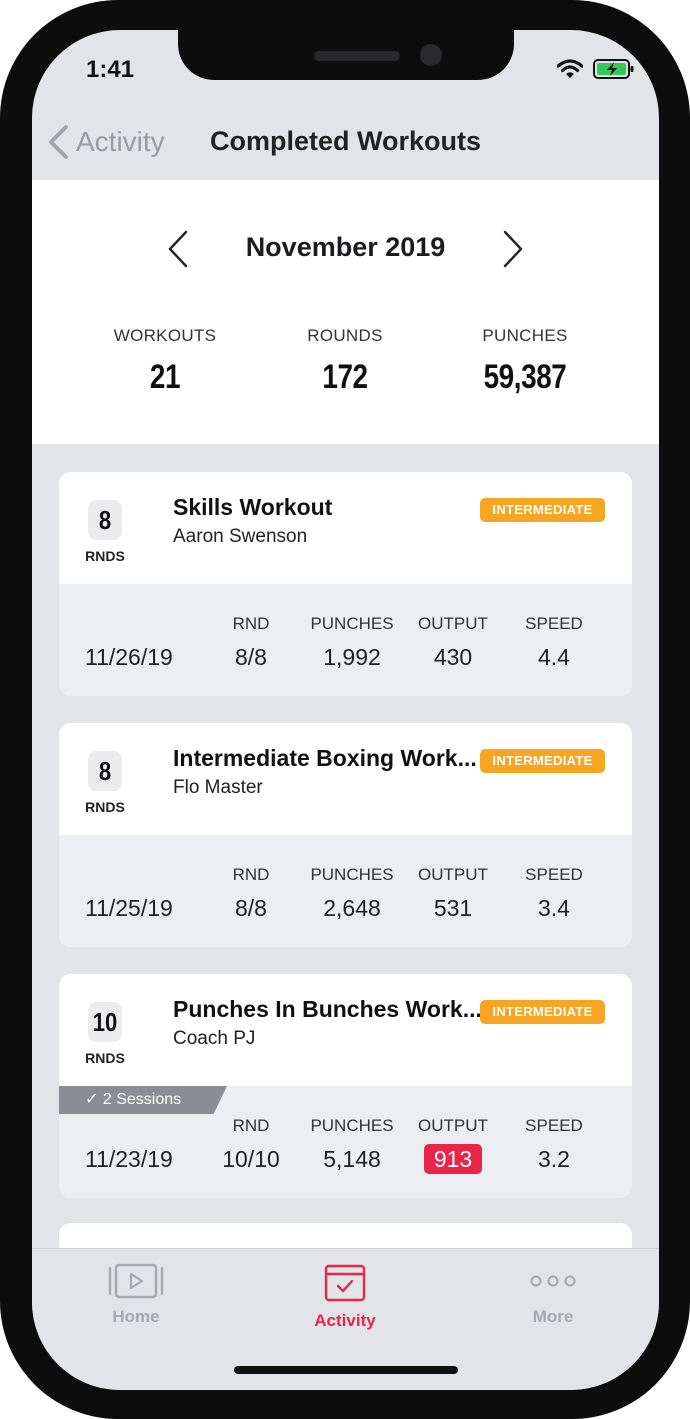 This screenshot has height=1419, width=690. Describe the element at coordinates (453, 908) in the screenshot. I see `metric-value-output: 531` at that location.